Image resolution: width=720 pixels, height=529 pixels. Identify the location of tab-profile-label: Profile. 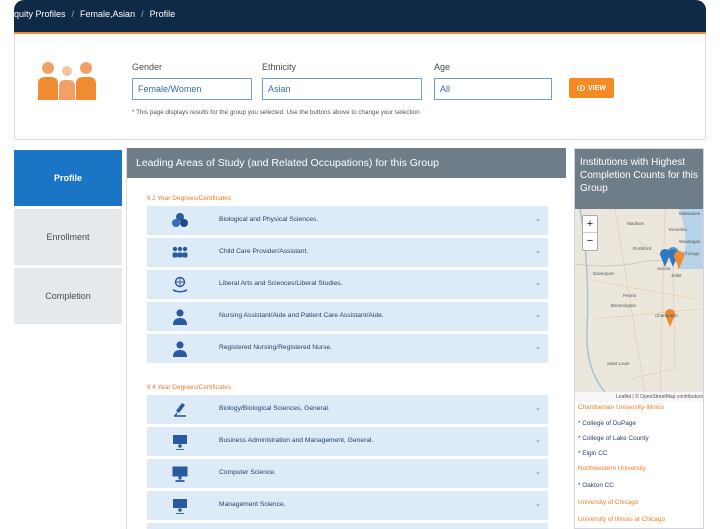
(67, 178).